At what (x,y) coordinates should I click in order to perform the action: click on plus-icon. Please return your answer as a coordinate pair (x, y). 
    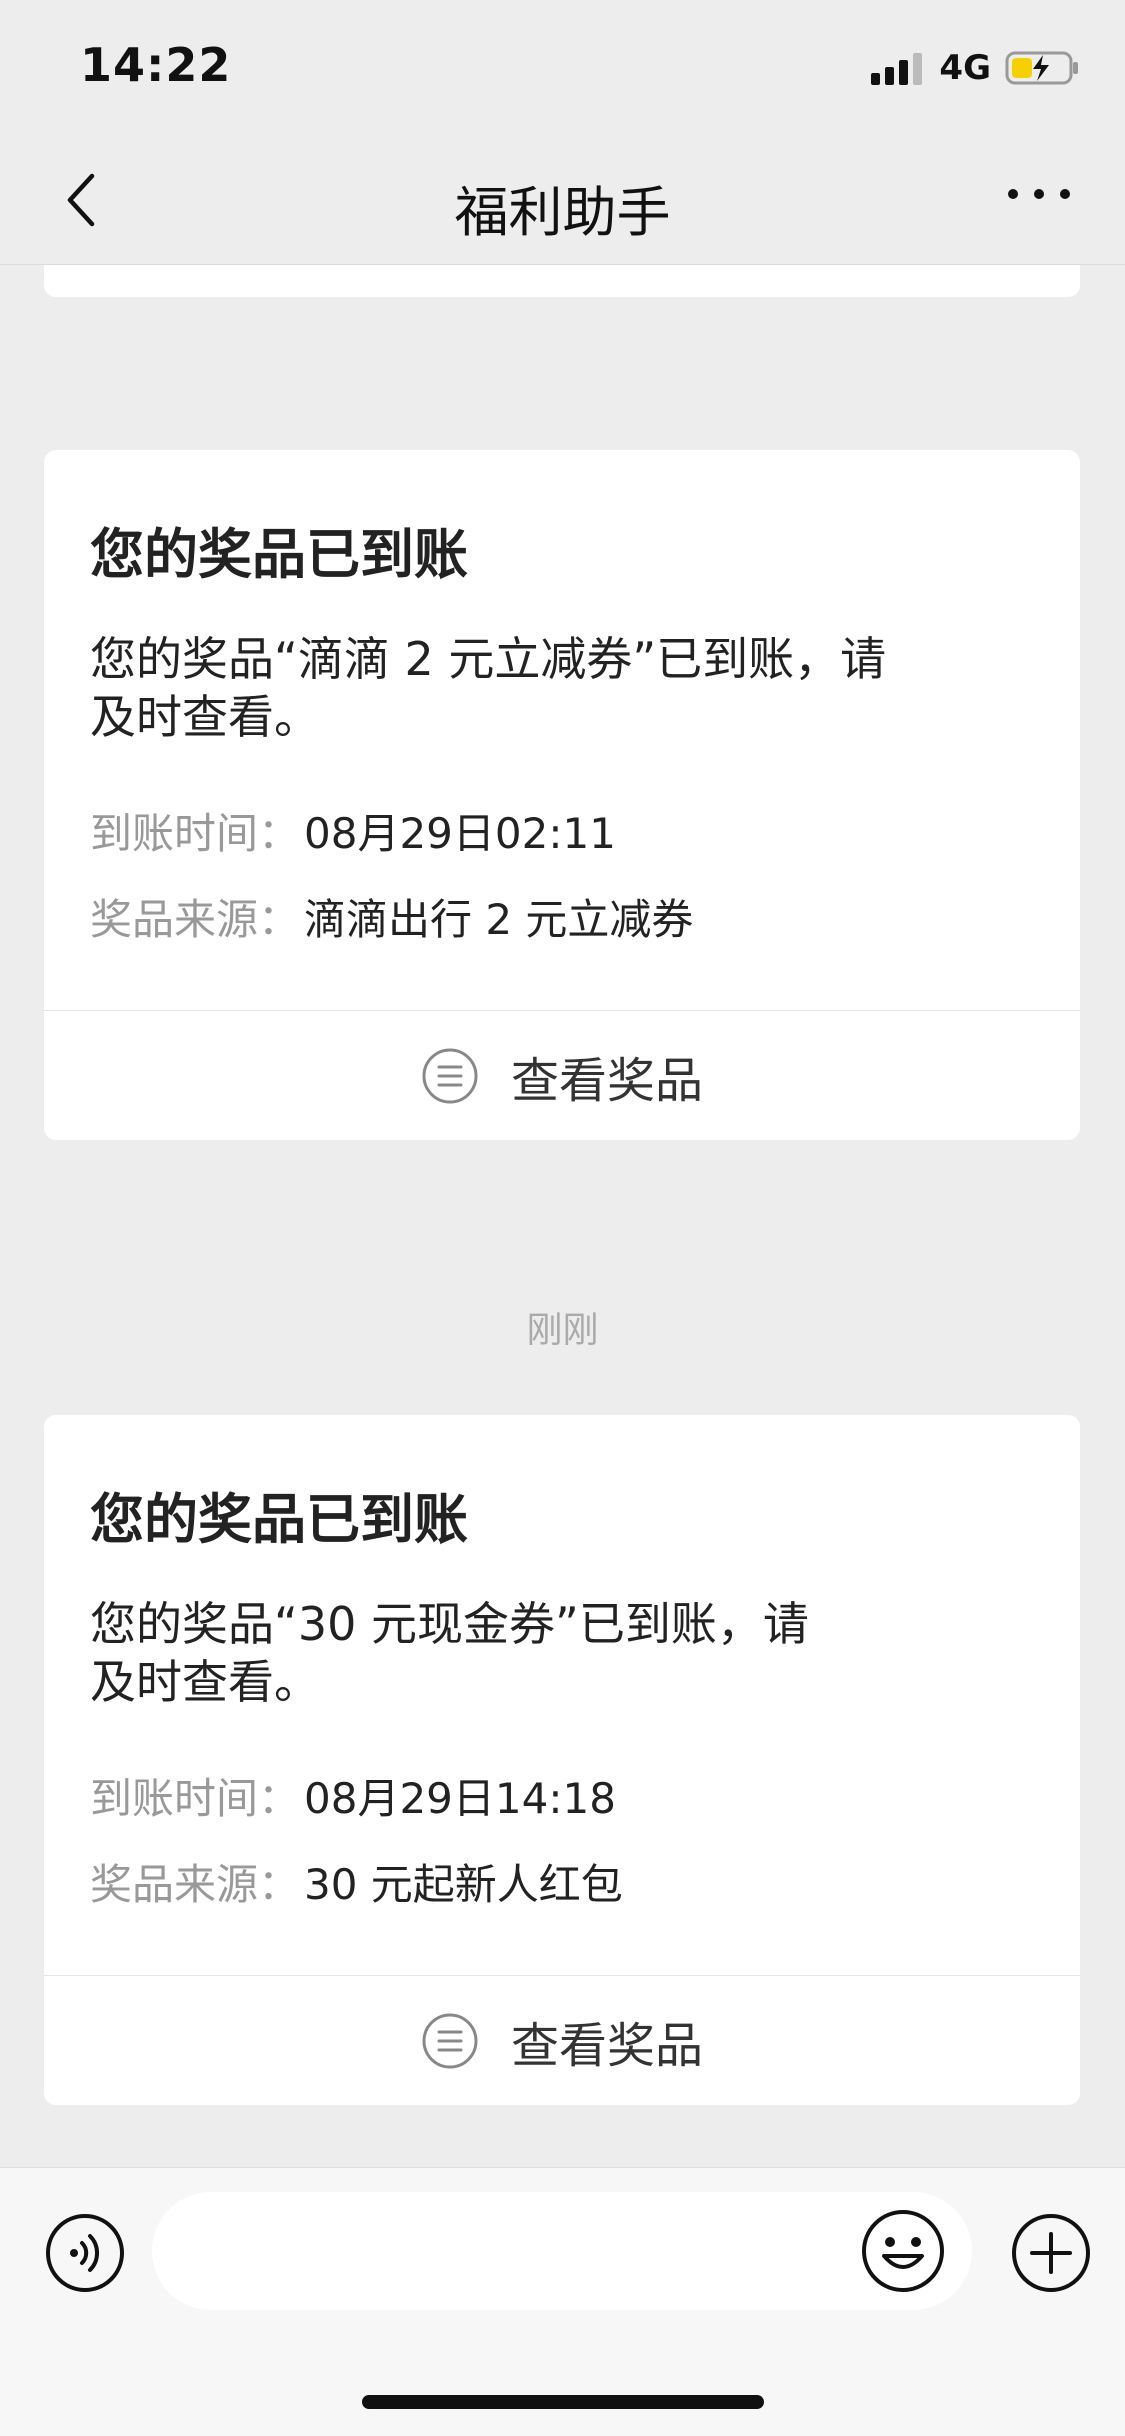
    Looking at the image, I should click on (1051, 2253).